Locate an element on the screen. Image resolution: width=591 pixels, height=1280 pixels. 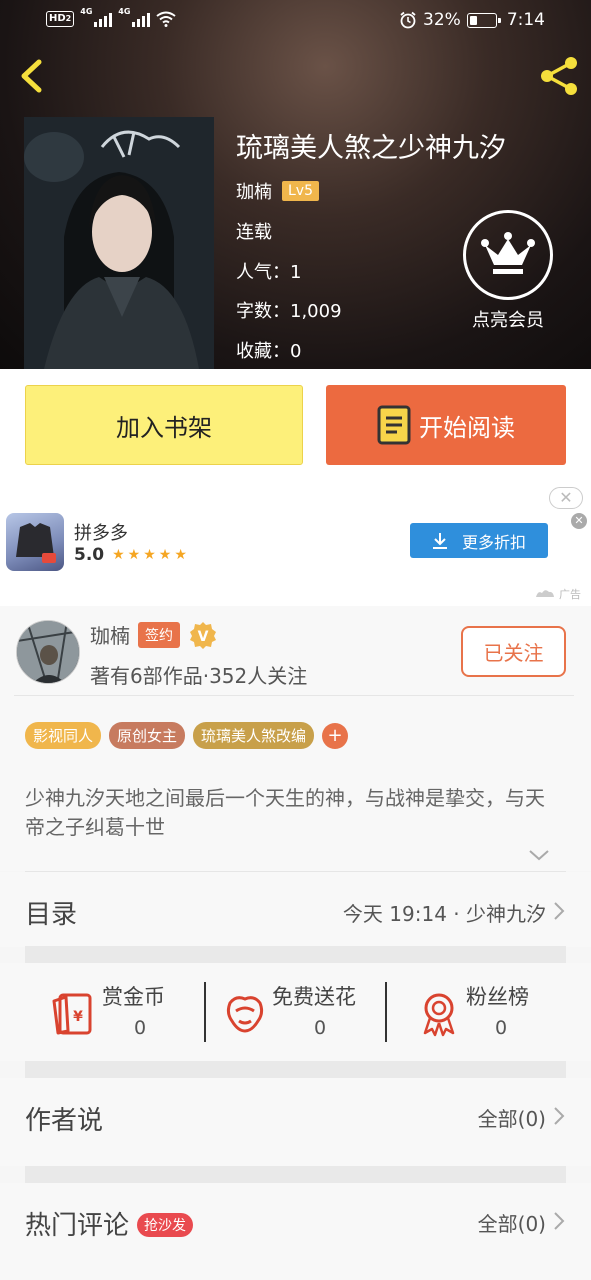
clock: 7:14 is located at coordinates (525, 20).